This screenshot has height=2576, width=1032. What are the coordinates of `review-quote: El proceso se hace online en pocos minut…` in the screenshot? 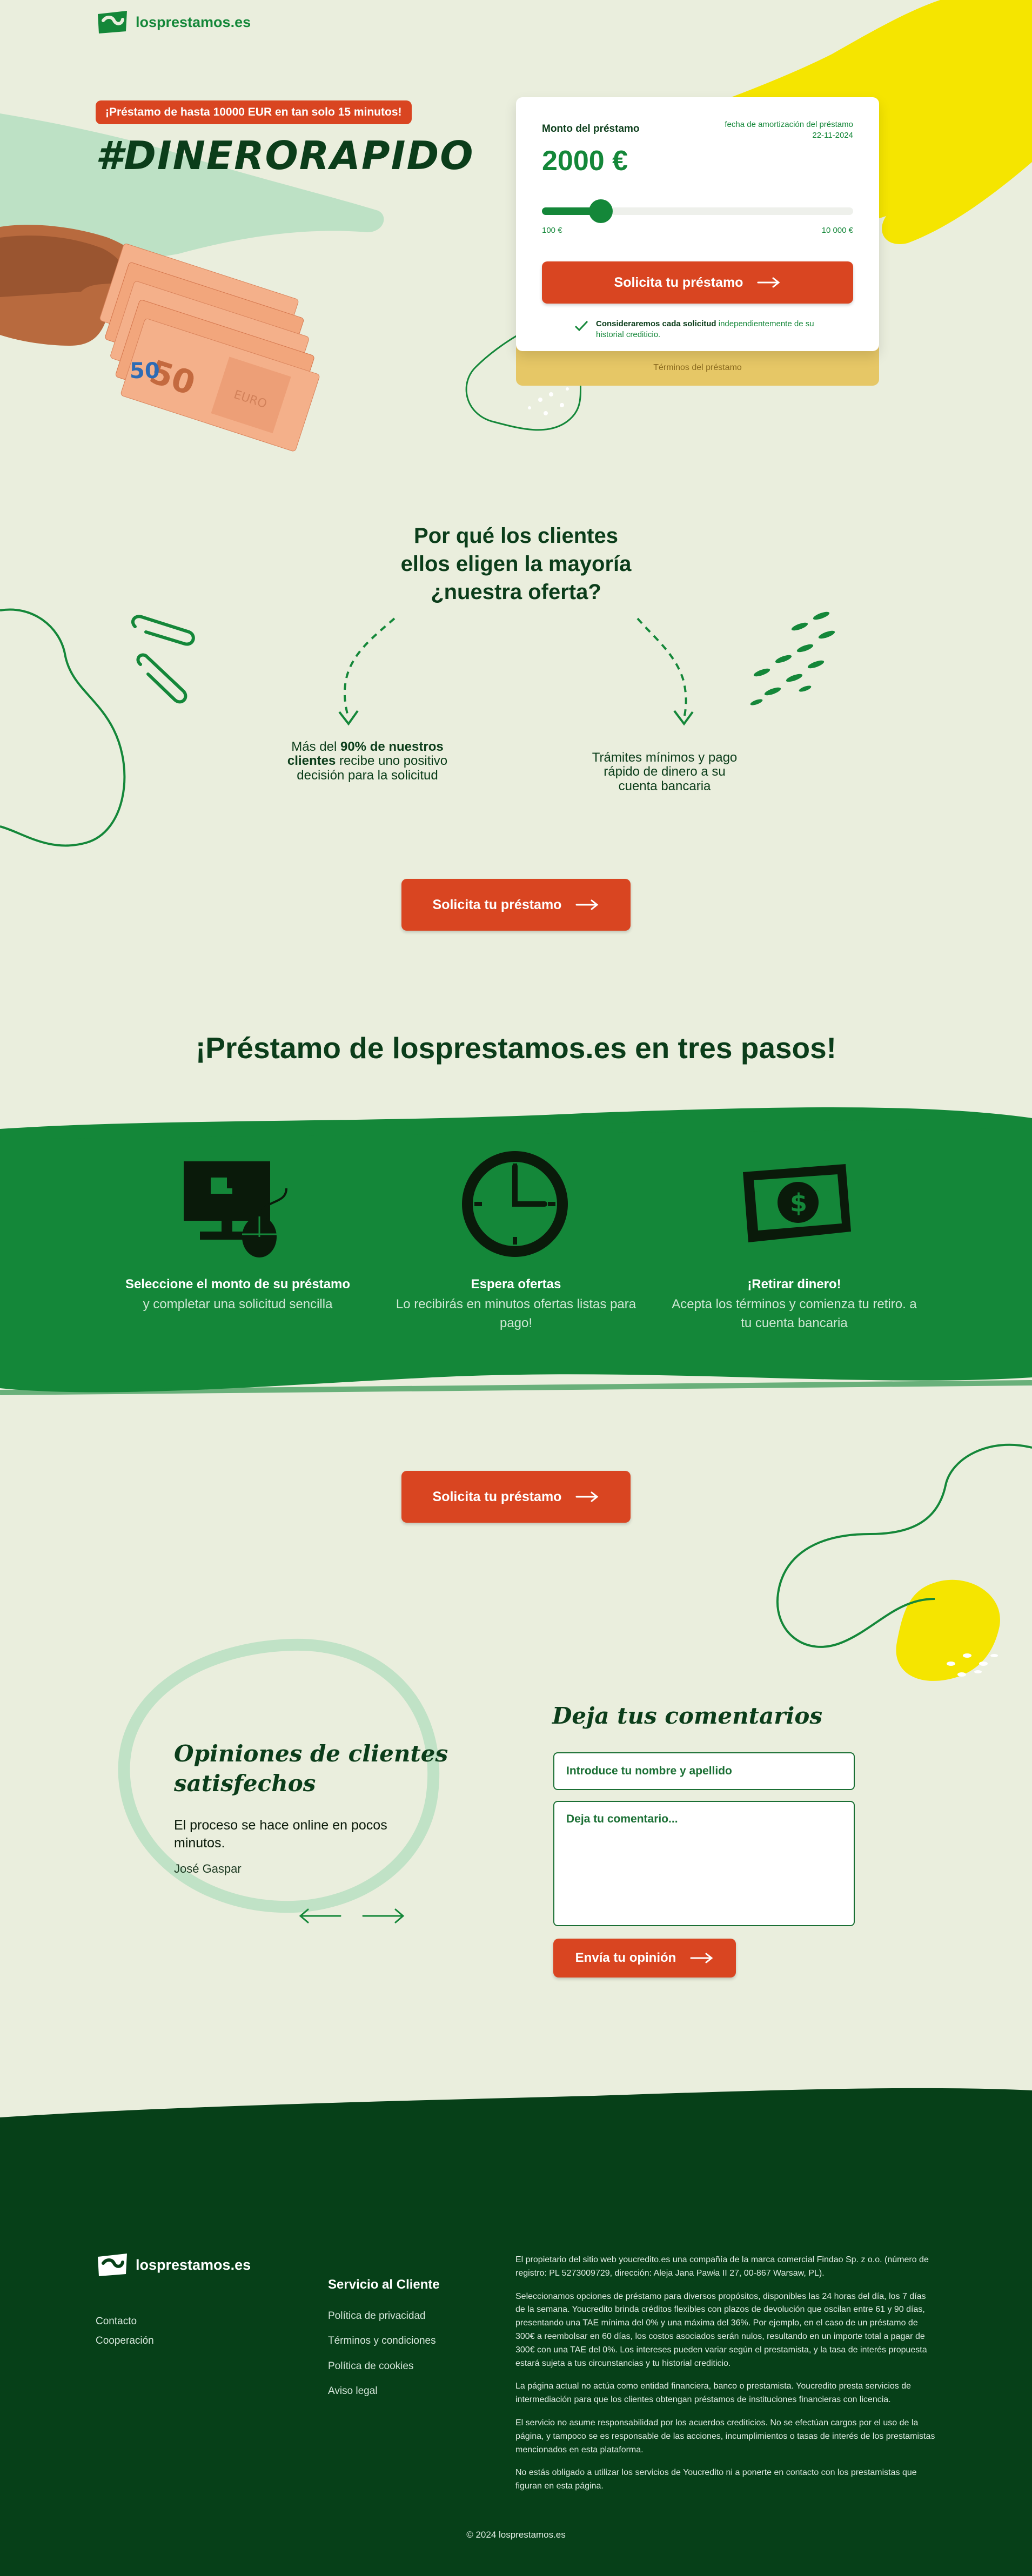 It's located at (280, 1834).